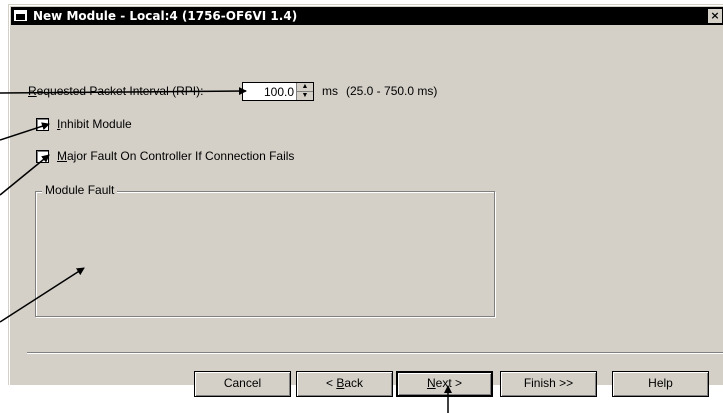  I want to click on spin-down-icon: ▼, so click(305, 96).